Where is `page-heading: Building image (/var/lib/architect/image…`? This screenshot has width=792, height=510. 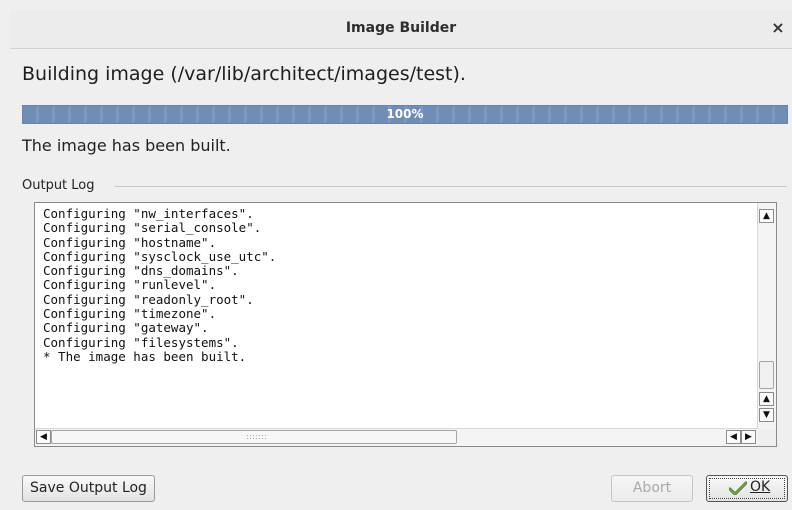
page-heading: Building image (/var/lib/architect/image… is located at coordinates (244, 74).